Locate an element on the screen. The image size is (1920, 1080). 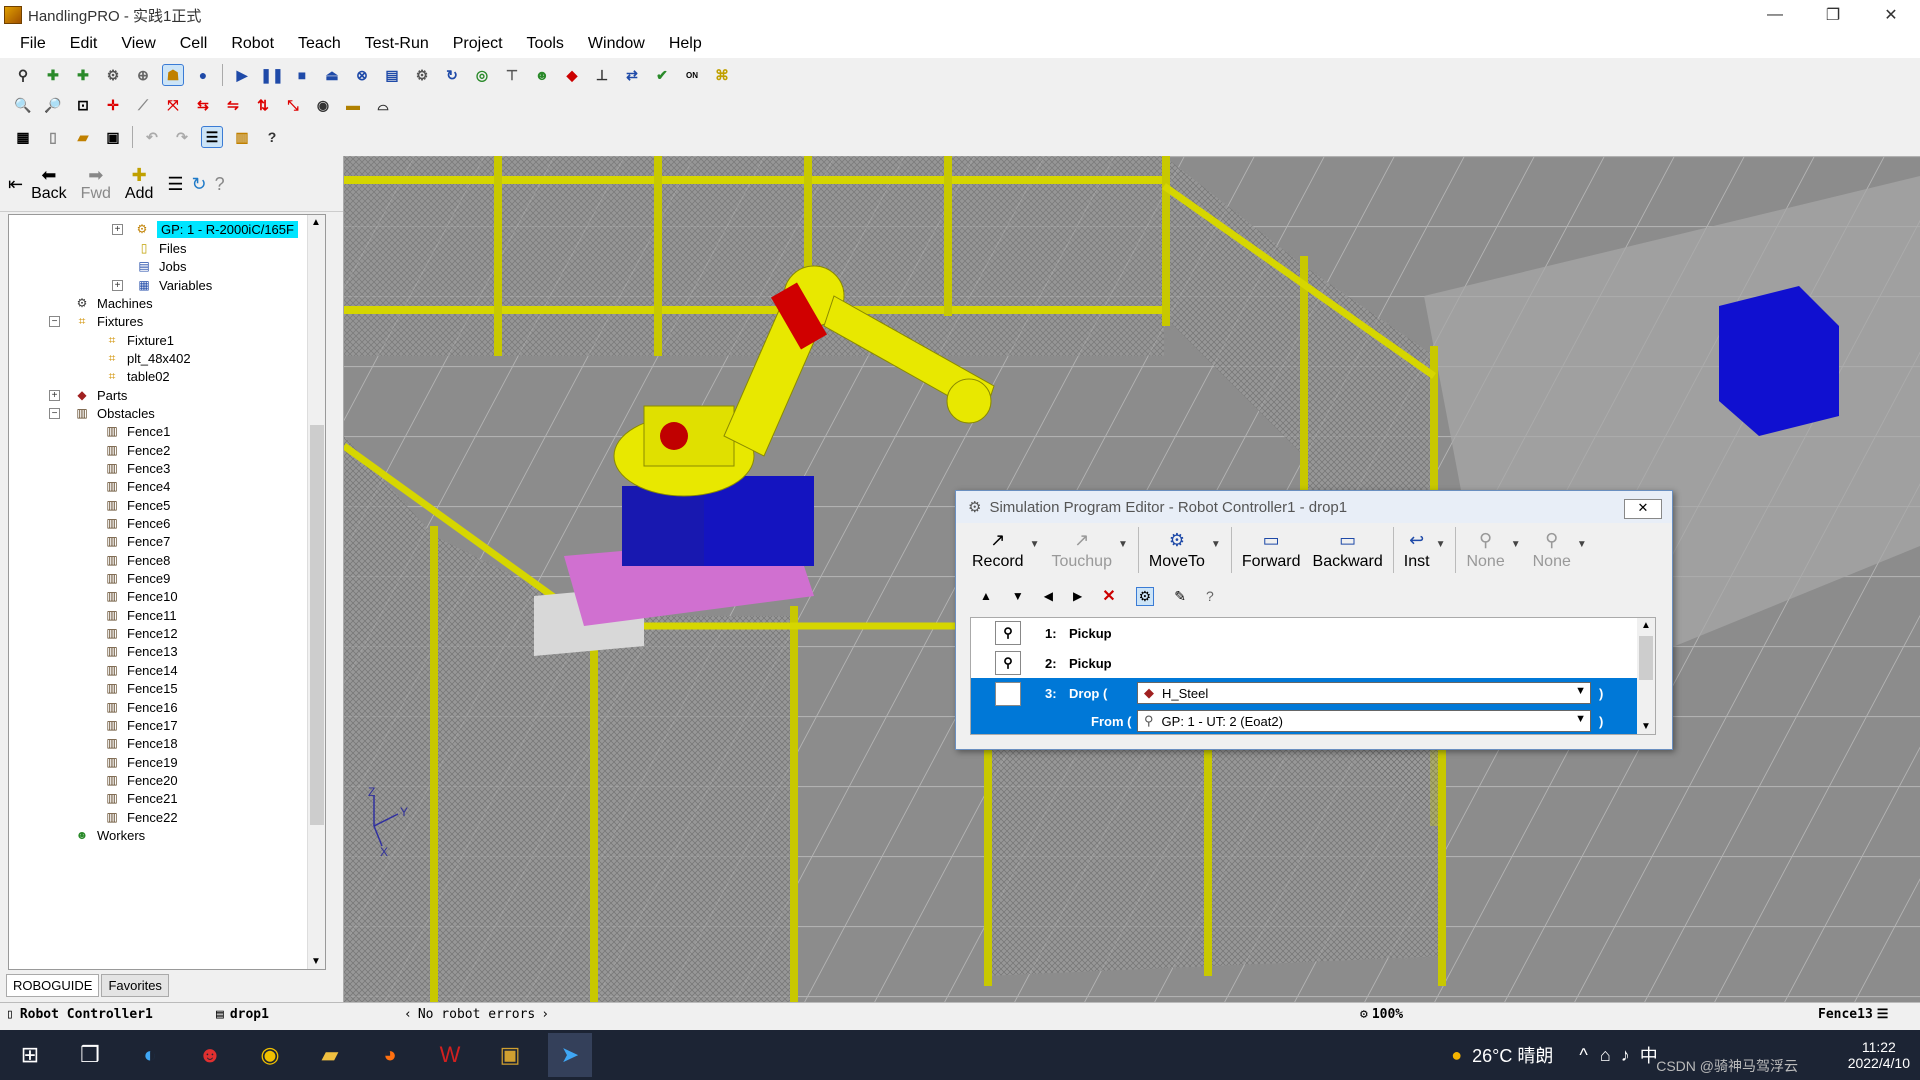
expand-variables-toggle: + is located at coordinates (117, 285).